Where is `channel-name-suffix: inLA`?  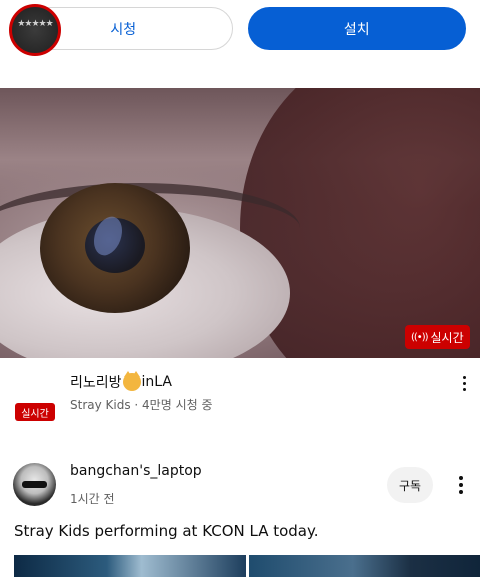 channel-name-suffix: inLA is located at coordinates (156, 382).